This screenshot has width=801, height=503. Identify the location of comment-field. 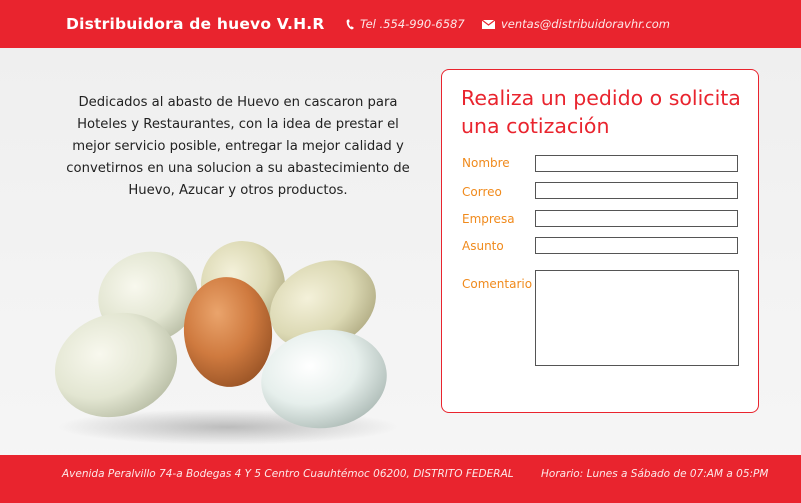
(637, 318).